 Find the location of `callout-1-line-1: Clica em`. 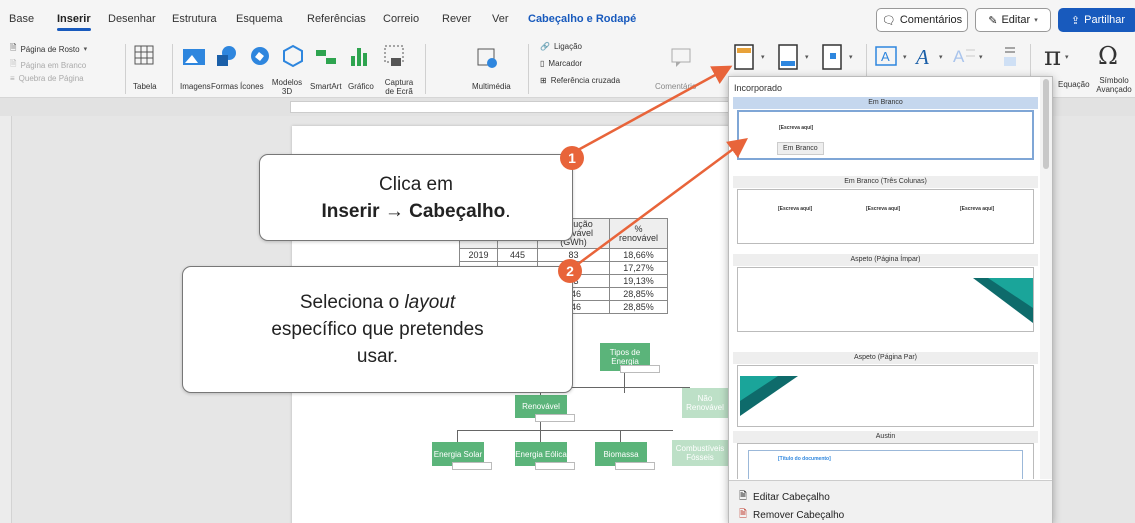

callout-1-line-1: Clica em is located at coordinates (416, 184).